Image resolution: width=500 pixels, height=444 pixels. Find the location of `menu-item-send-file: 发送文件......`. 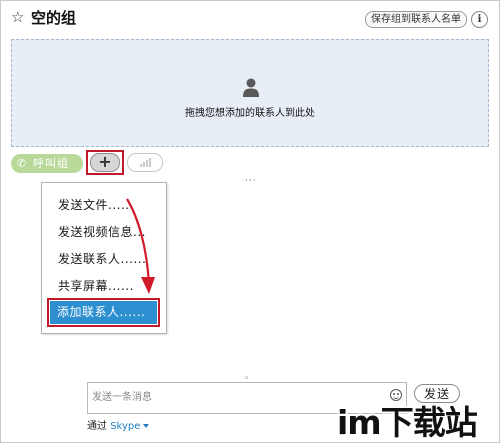

menu-item-send-file: 发送文件...... is located at coordinates (96, 204).